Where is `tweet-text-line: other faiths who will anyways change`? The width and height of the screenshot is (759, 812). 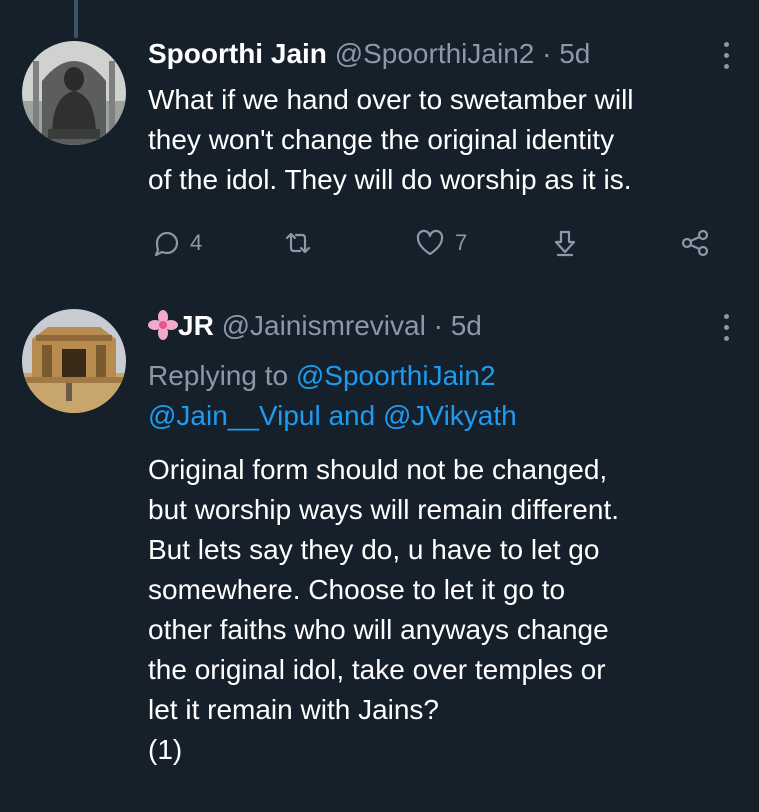
tweet-text-line: other faiths who will anyways change is located at coordinates (378, 629).